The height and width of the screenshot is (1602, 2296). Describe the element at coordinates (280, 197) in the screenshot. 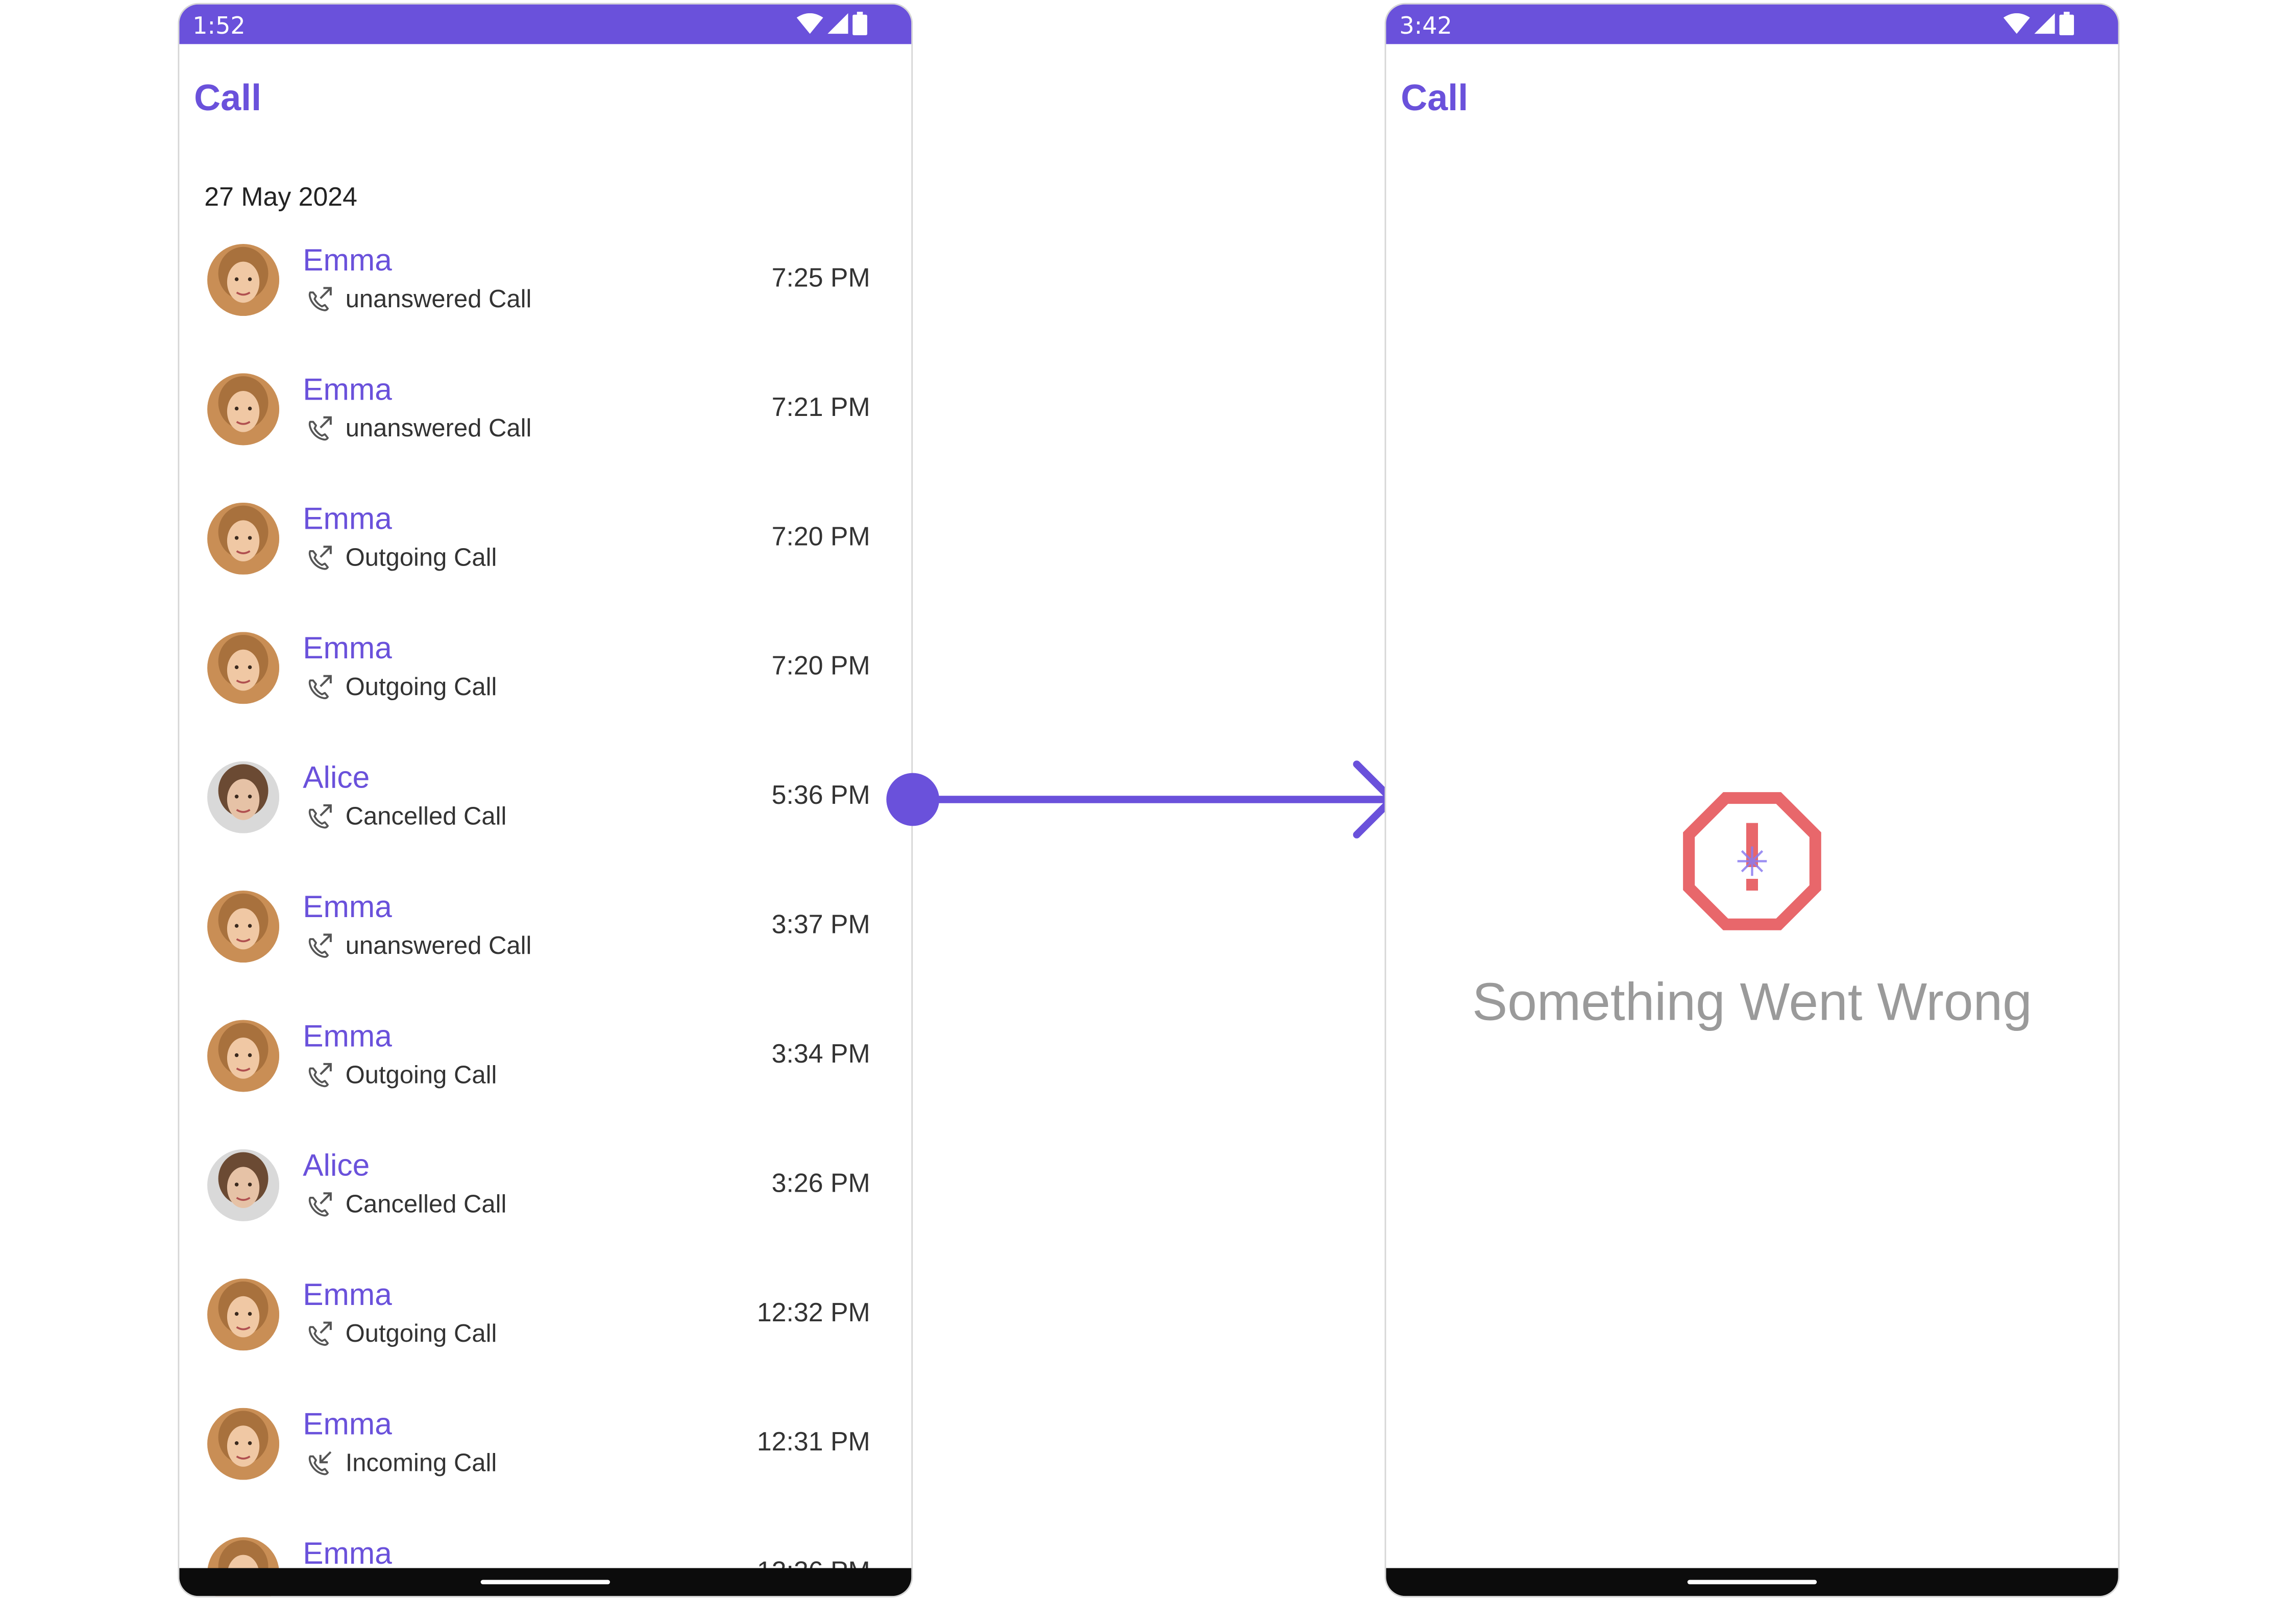

I see `date-header: 27 May 2024` at that location.